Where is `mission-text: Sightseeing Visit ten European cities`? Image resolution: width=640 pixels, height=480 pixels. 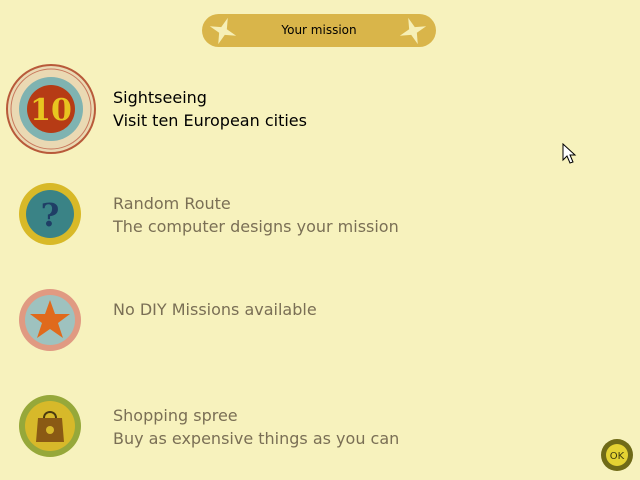
mission-text: Sightseeing Visit ten European cities is located at coordinates (210, 109).